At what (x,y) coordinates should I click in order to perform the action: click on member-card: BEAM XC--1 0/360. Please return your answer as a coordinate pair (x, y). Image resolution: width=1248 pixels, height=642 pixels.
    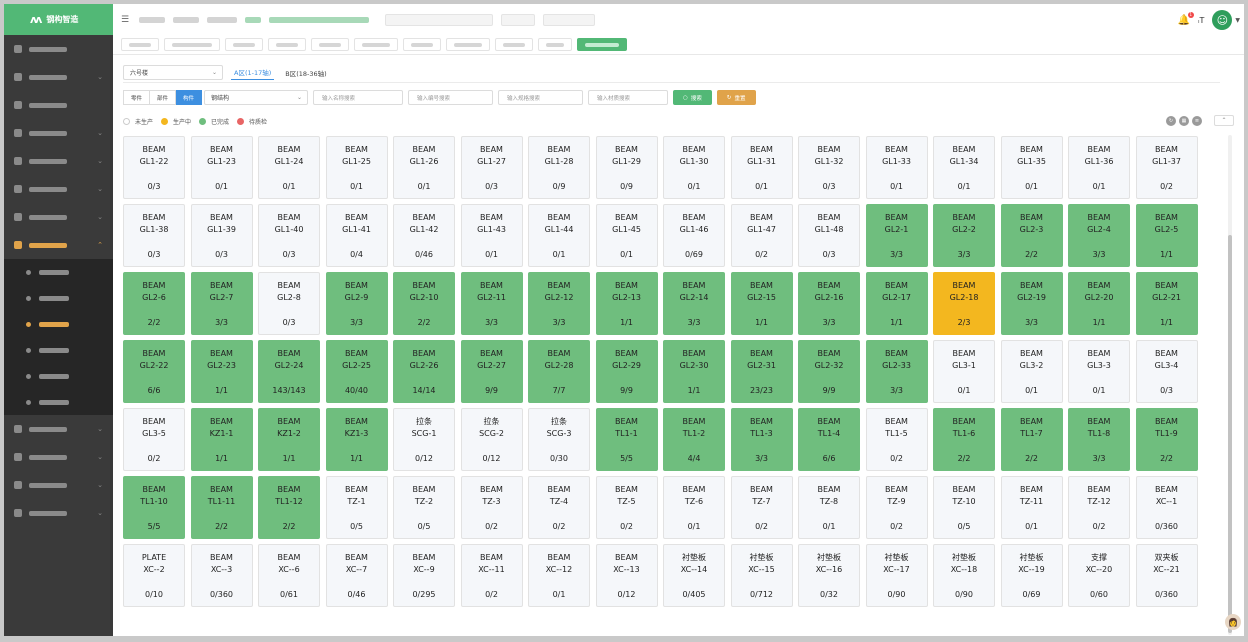
    Looking at the image, I should click on (1166, 507).